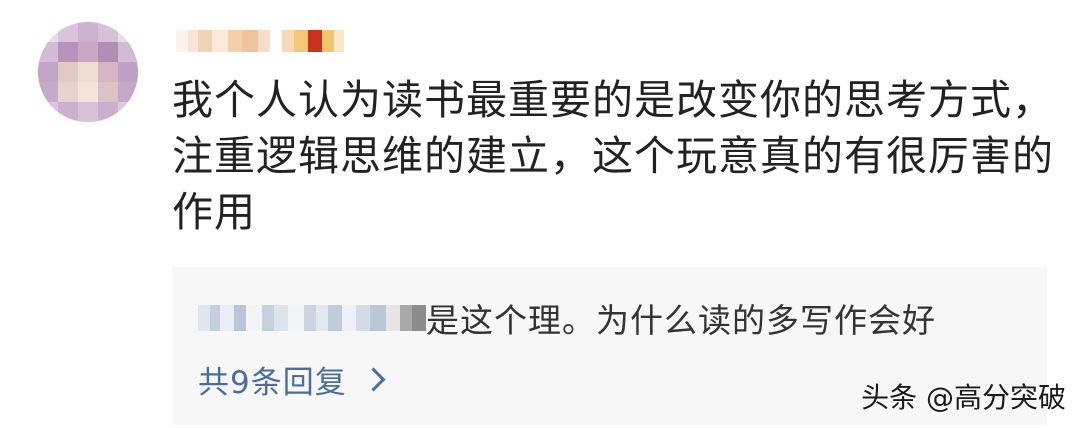  Describe the element at coordinates (681, 320) in the screenshot. I see `reply-preview-text: 是这个理。为什么读的多写作会好` at that location.